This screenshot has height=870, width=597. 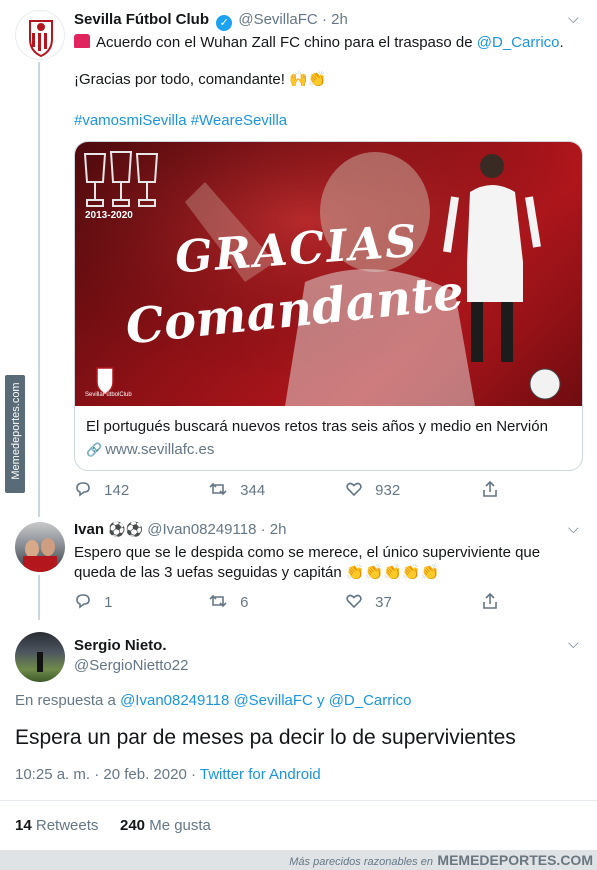 What do you see at coordinates (40, 547) in the screenshot?
I see `ivan-avatar` at bounding box center [40, 547].